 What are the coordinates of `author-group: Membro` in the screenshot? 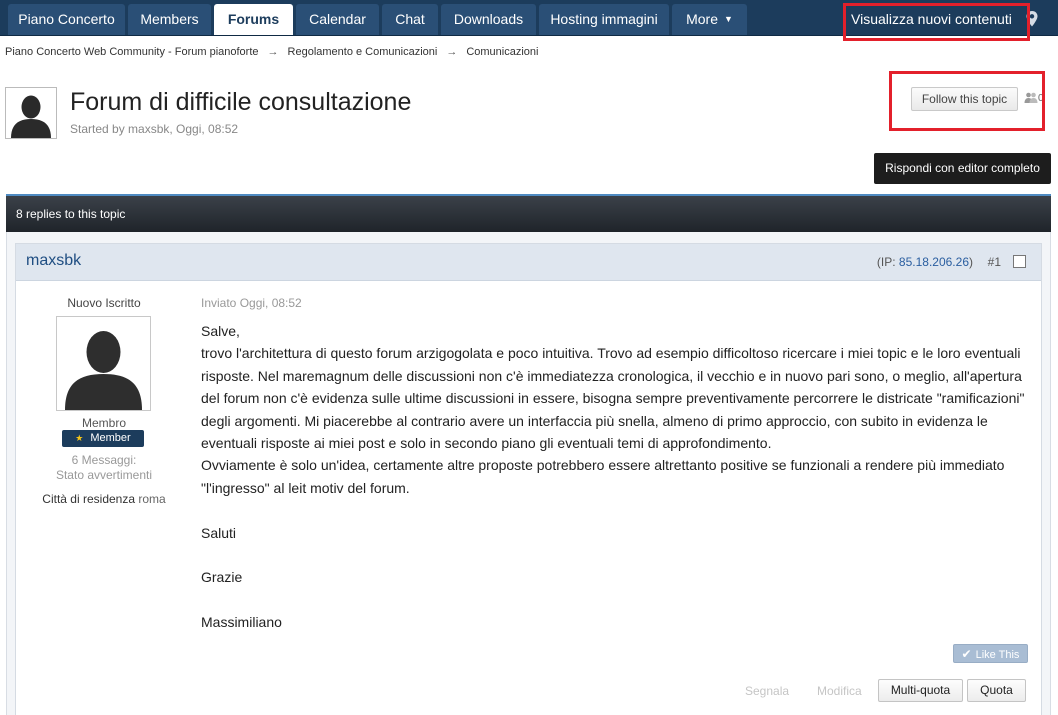 It's located at (103, 423).